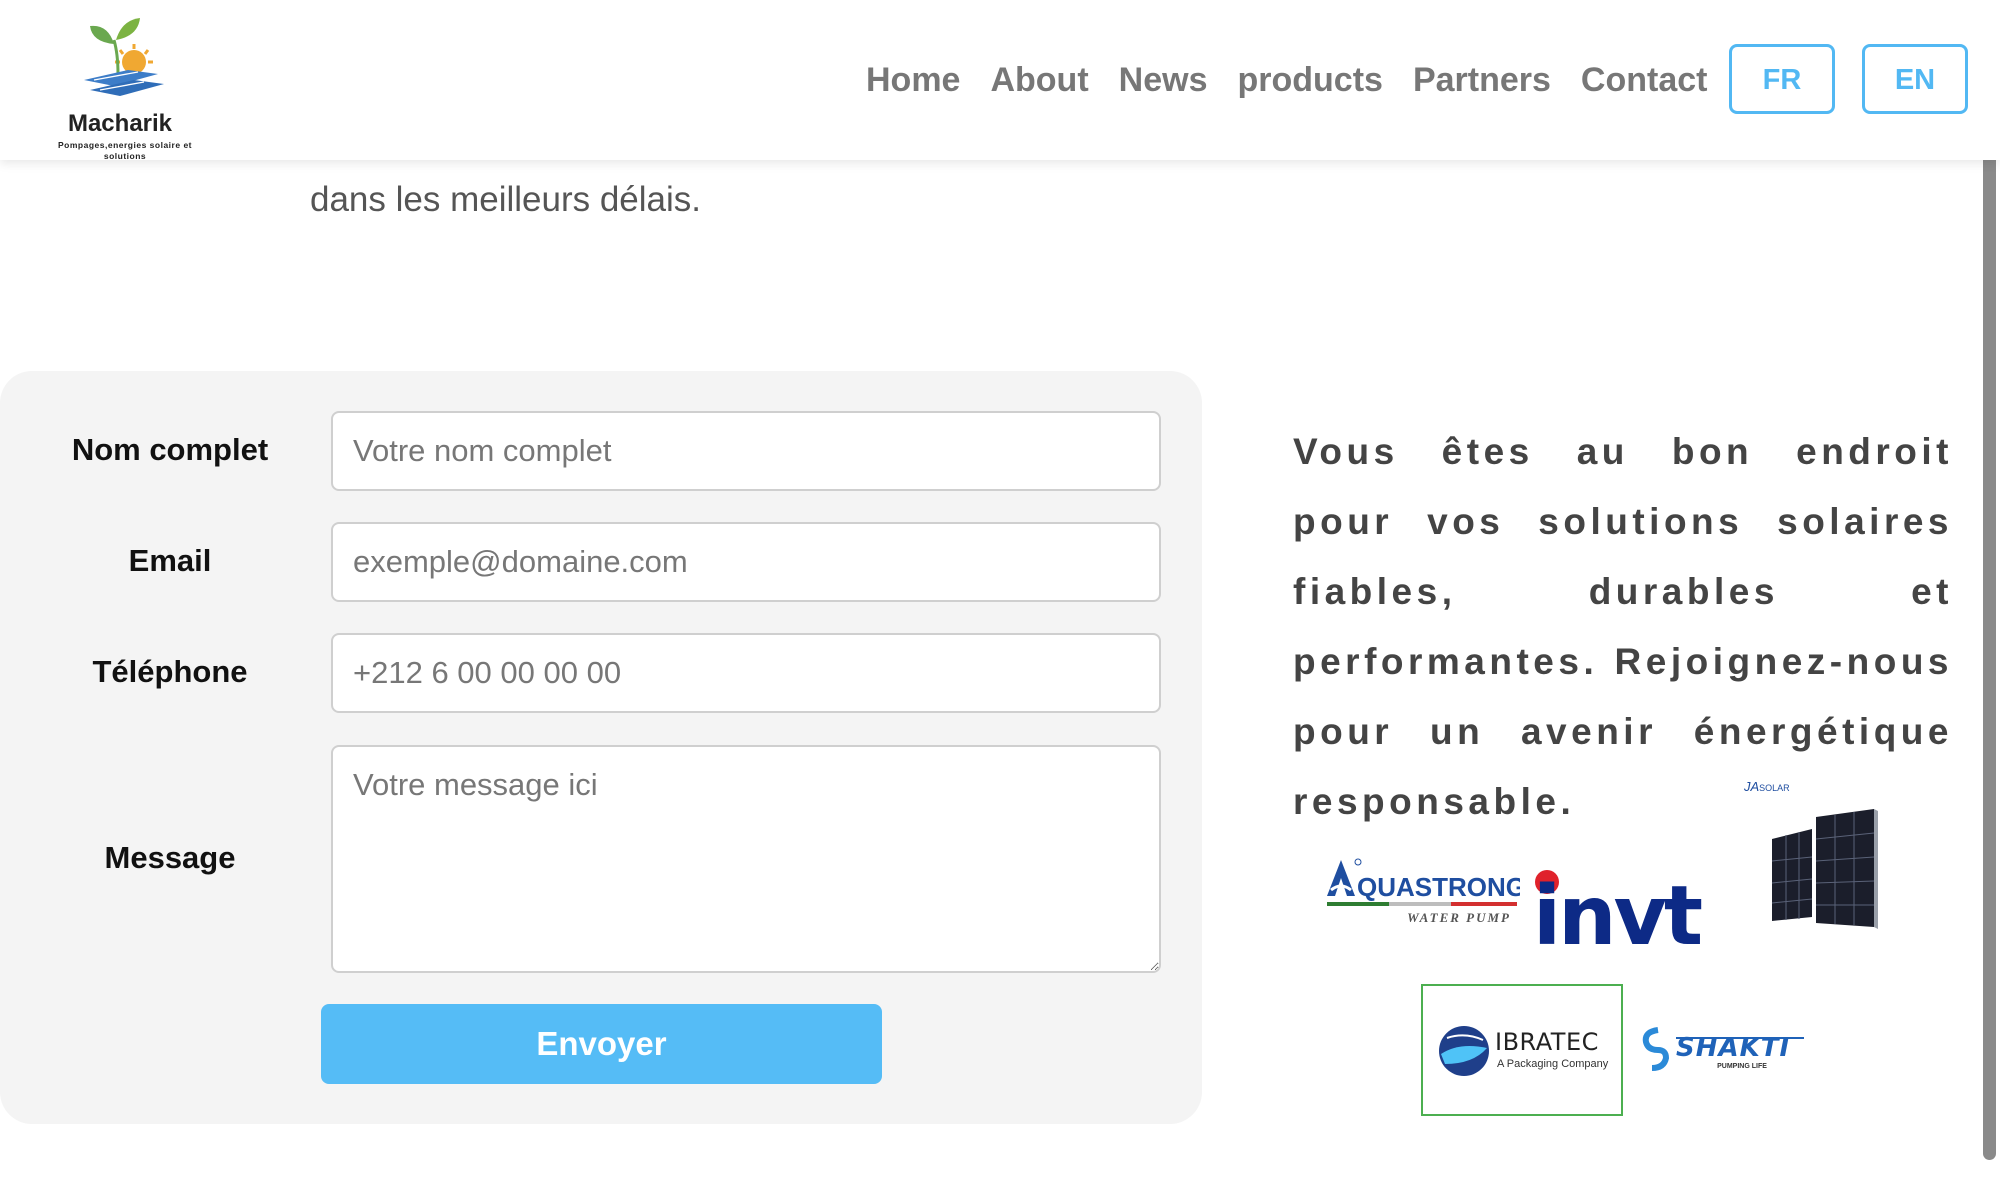 This screenshot has height=1184, width=2000. I want to click on nav-products: products, so click(1309, 80).